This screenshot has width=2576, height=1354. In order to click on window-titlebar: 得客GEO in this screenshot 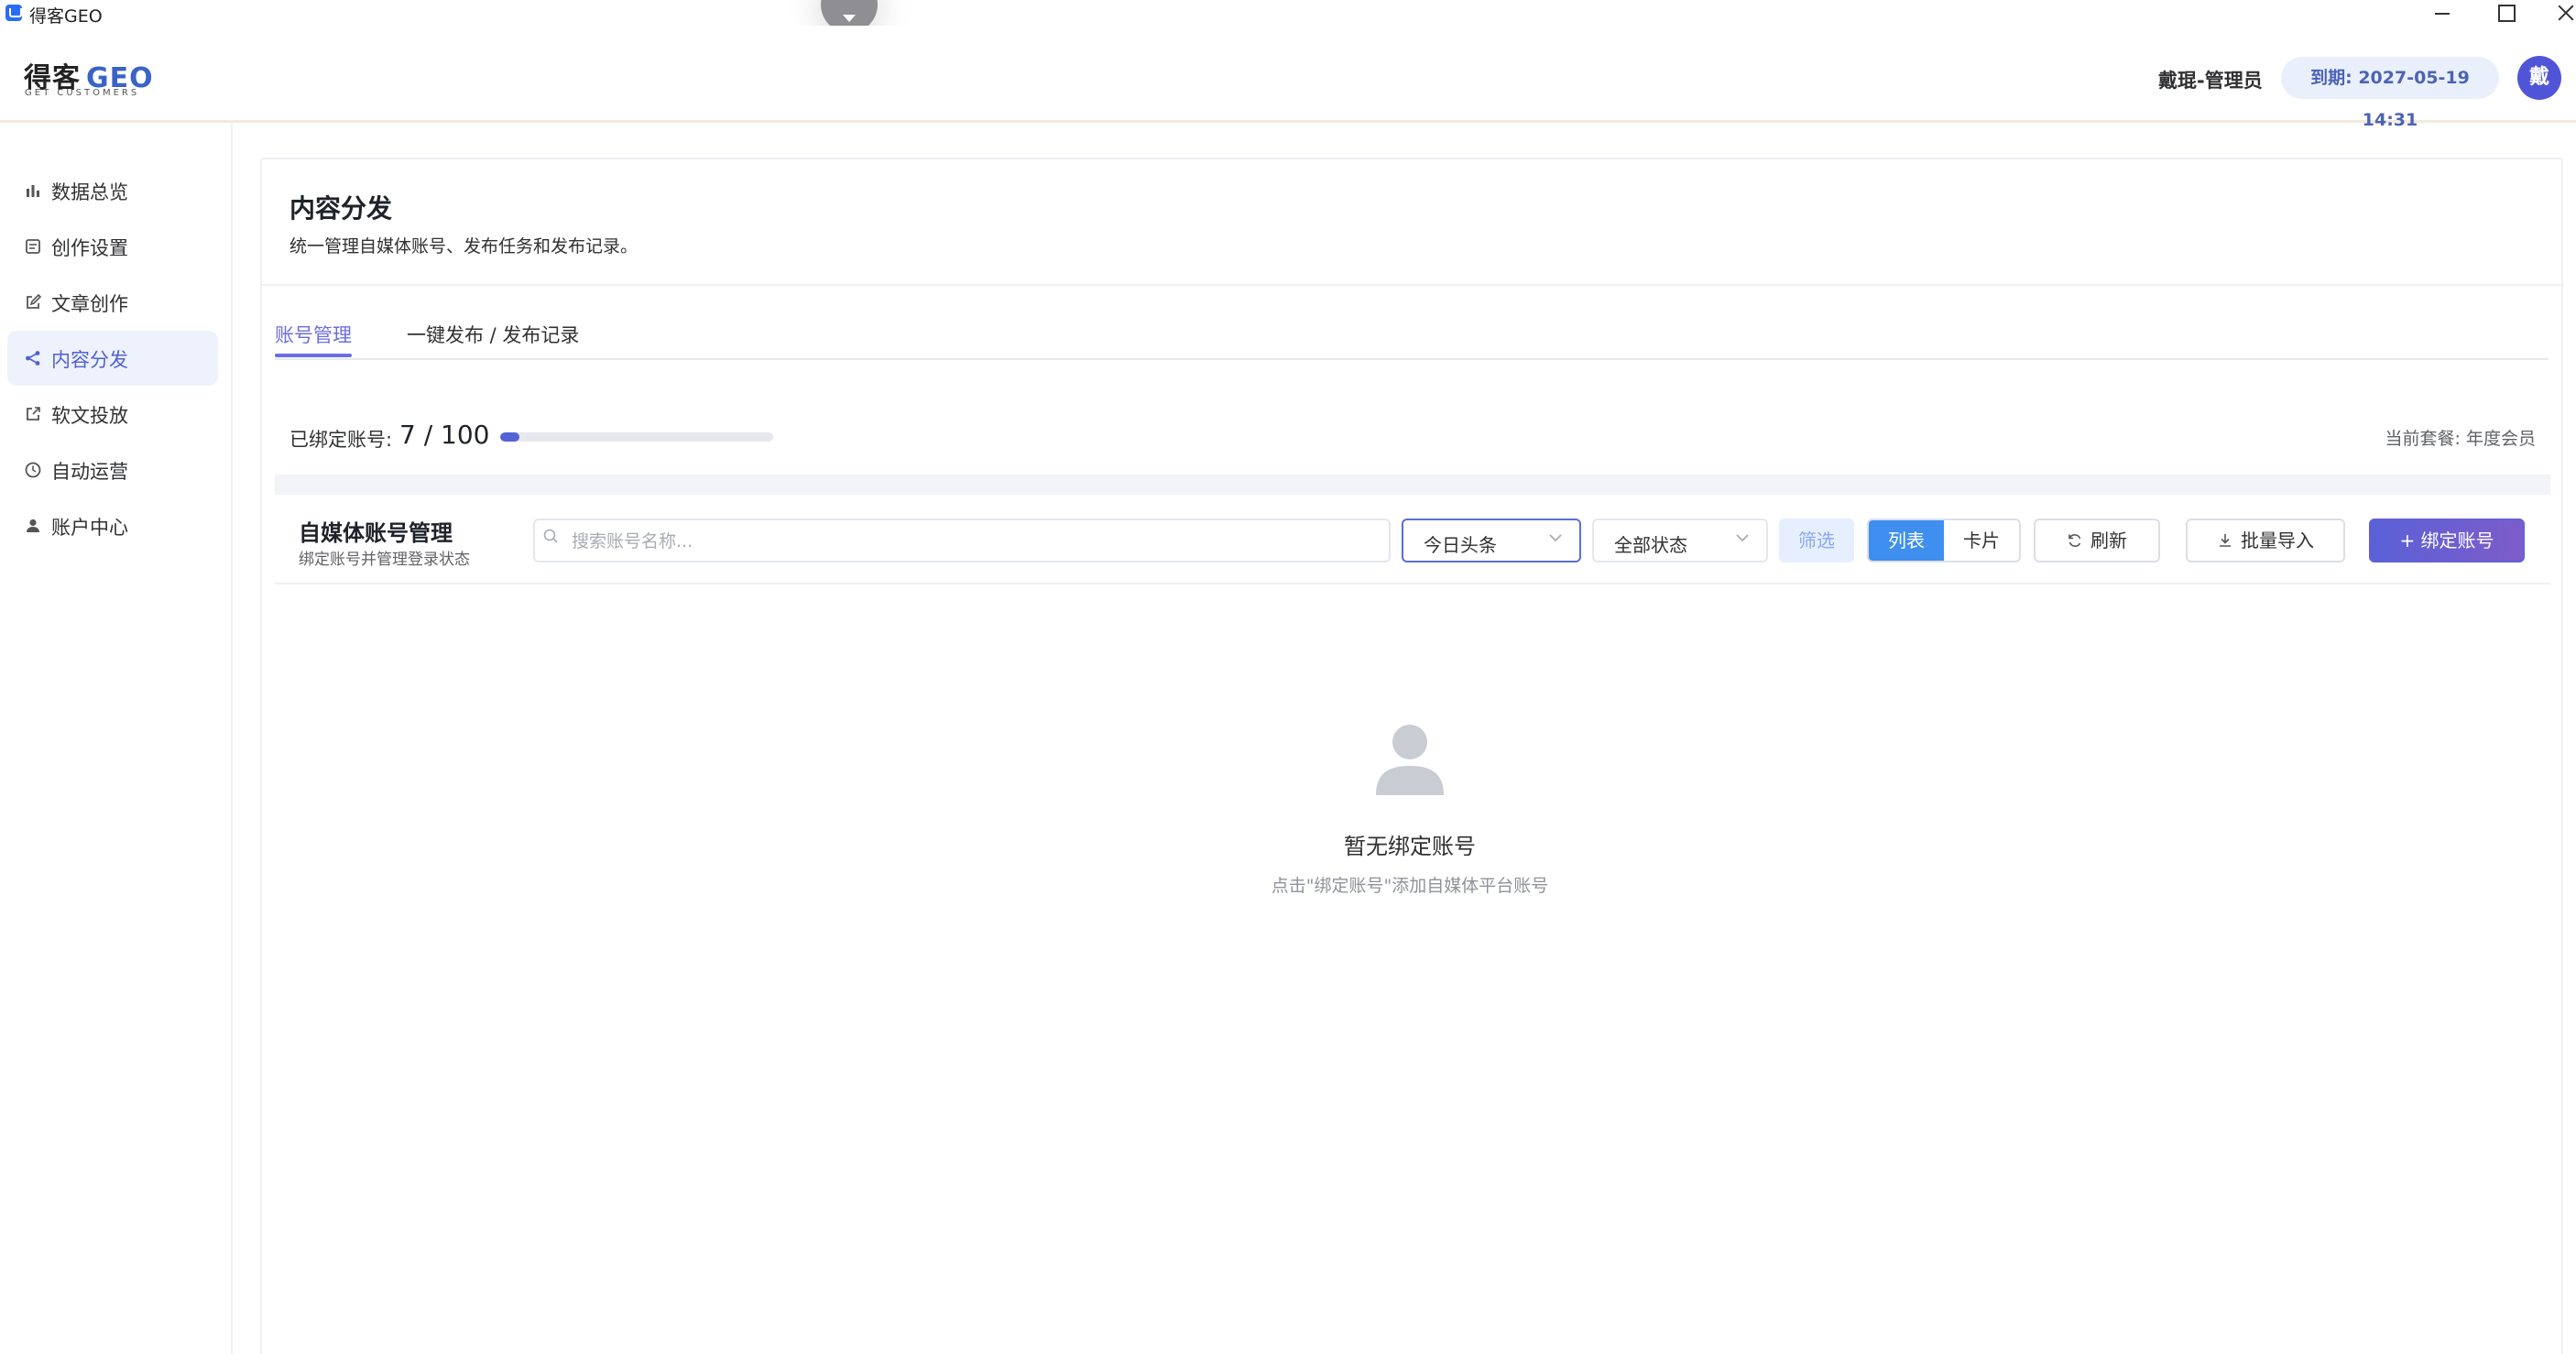, I will do `click(1288, 13)`.